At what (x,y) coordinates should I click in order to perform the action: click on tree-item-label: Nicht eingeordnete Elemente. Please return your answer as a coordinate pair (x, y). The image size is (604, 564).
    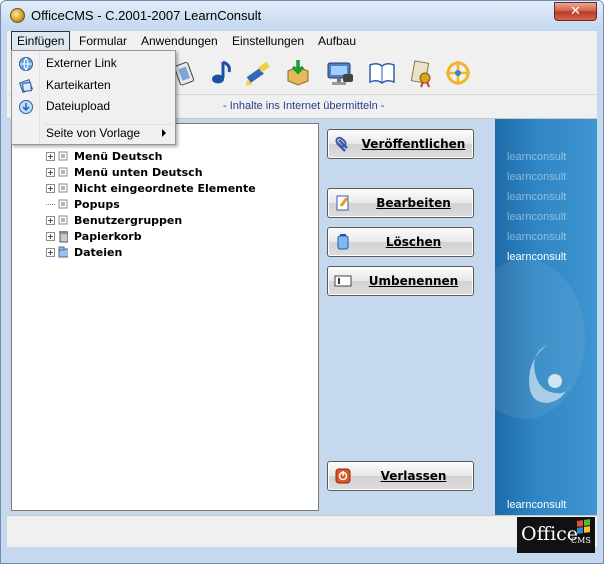
    Looking at the image, I should click on (165, 188).